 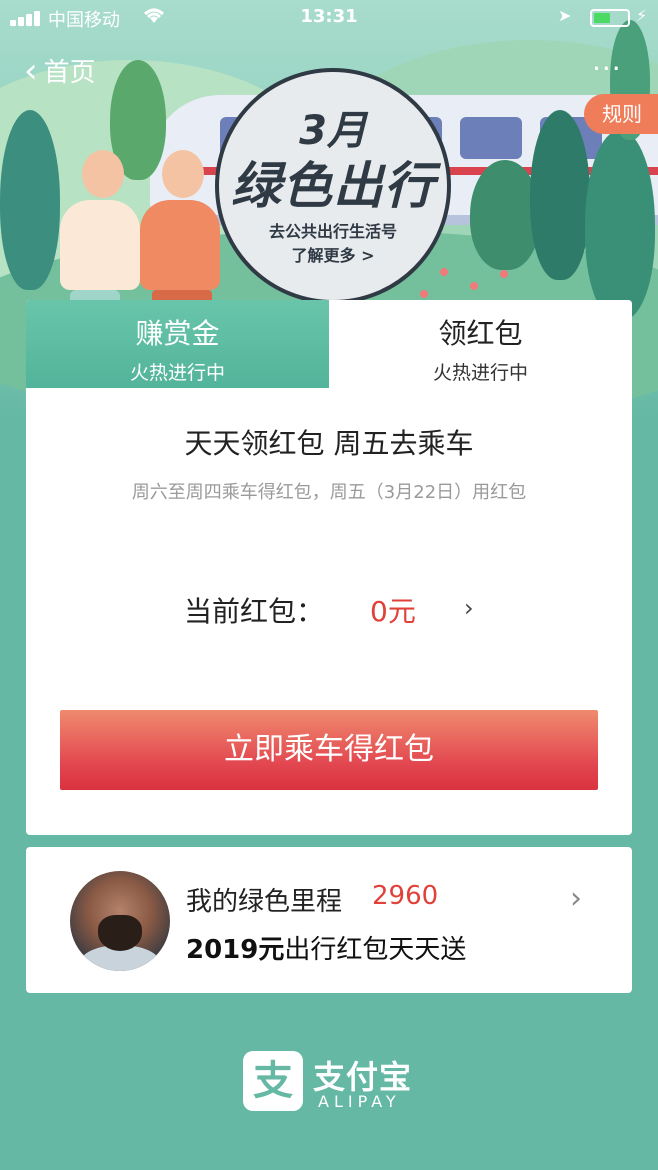 What do you see at coordinates (273, 1081) in the screenshot?
I see `alipay-logo-icon: 支` at bounding box center [273, 1081].